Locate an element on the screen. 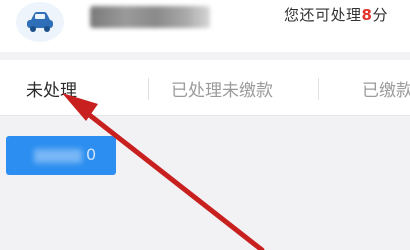 This screenshot has width=410, height=250. tab-paid: 已缴款 is located at coordinates (386, 88).